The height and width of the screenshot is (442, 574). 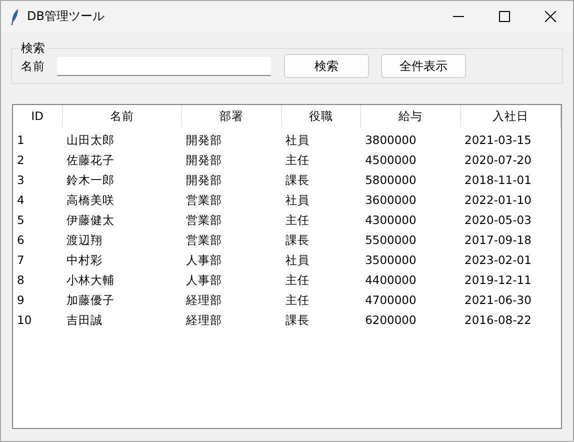 What do you see at coordinates (390, 160) in the screenshot?
I see `table-cell: 4500000` at bounding box center [390, 160].